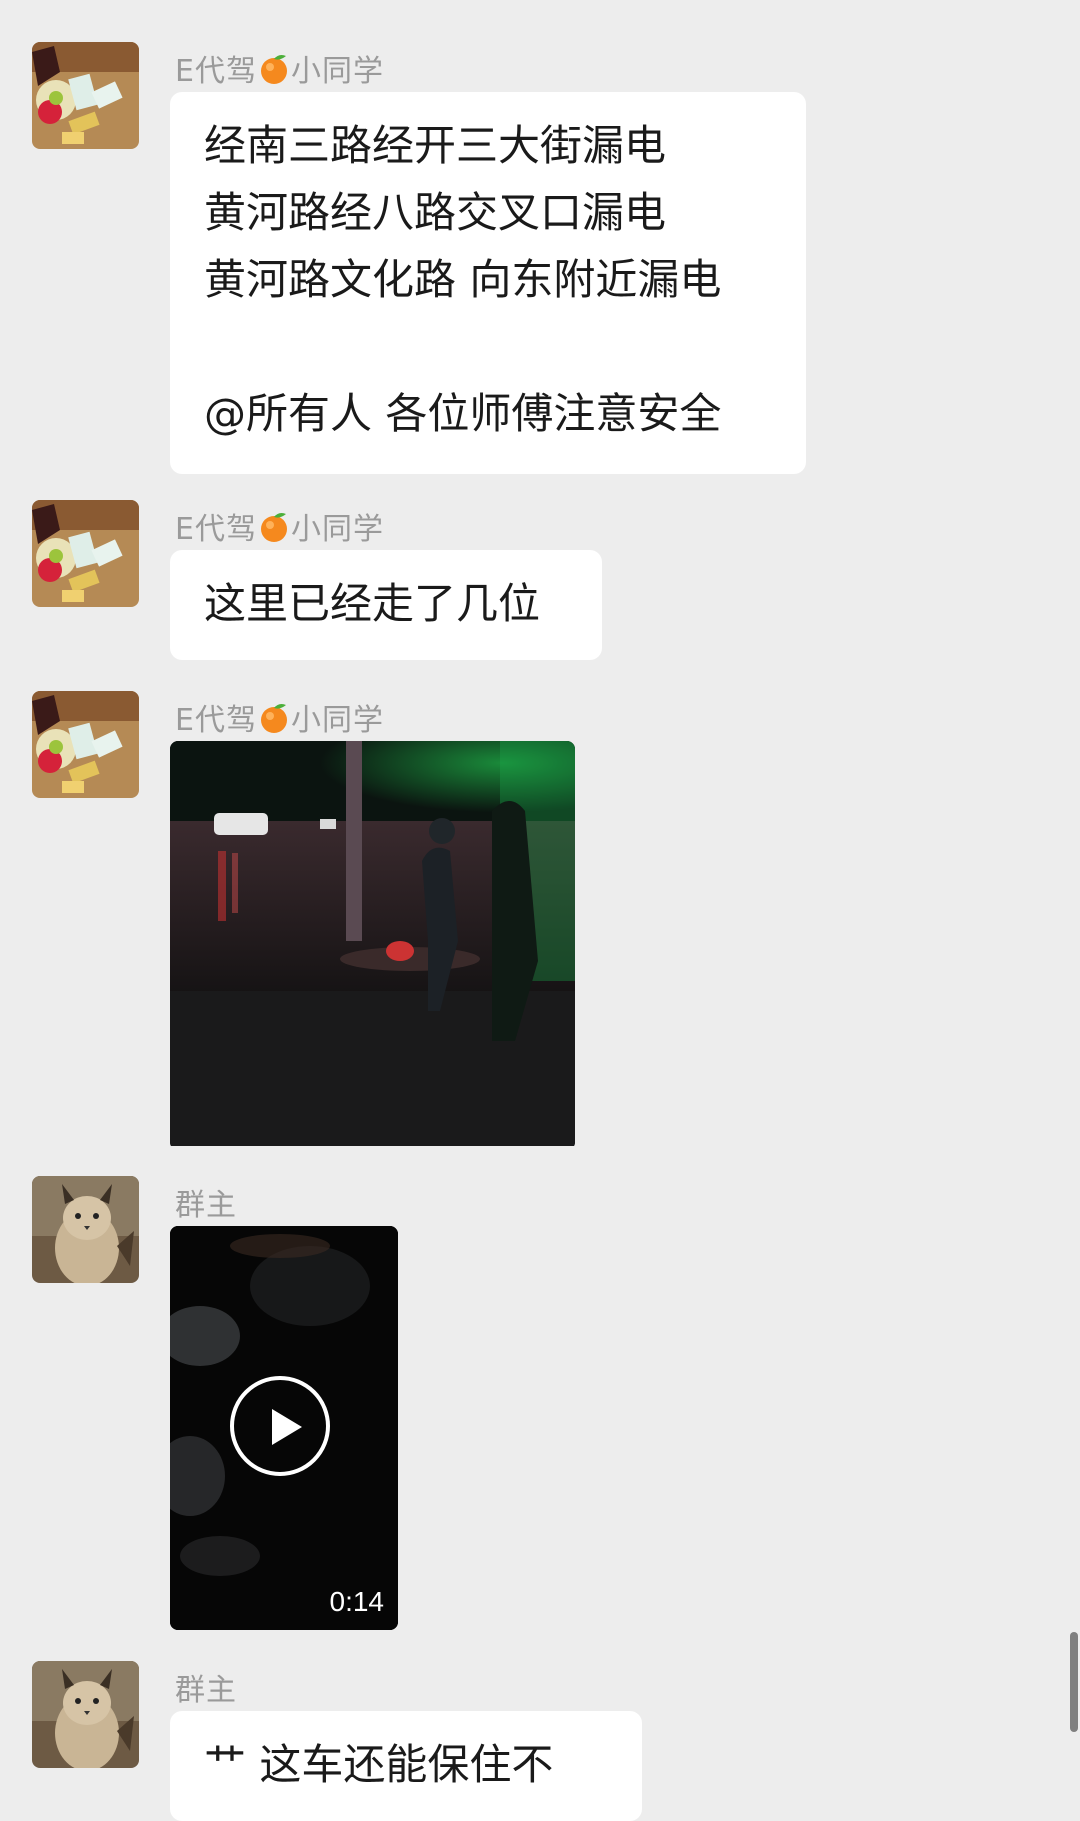  What do you see at coordinates (372, 603) in the screenshot?
I see `message-line: 这里已经走了几位` at bounding box center [372, 603].